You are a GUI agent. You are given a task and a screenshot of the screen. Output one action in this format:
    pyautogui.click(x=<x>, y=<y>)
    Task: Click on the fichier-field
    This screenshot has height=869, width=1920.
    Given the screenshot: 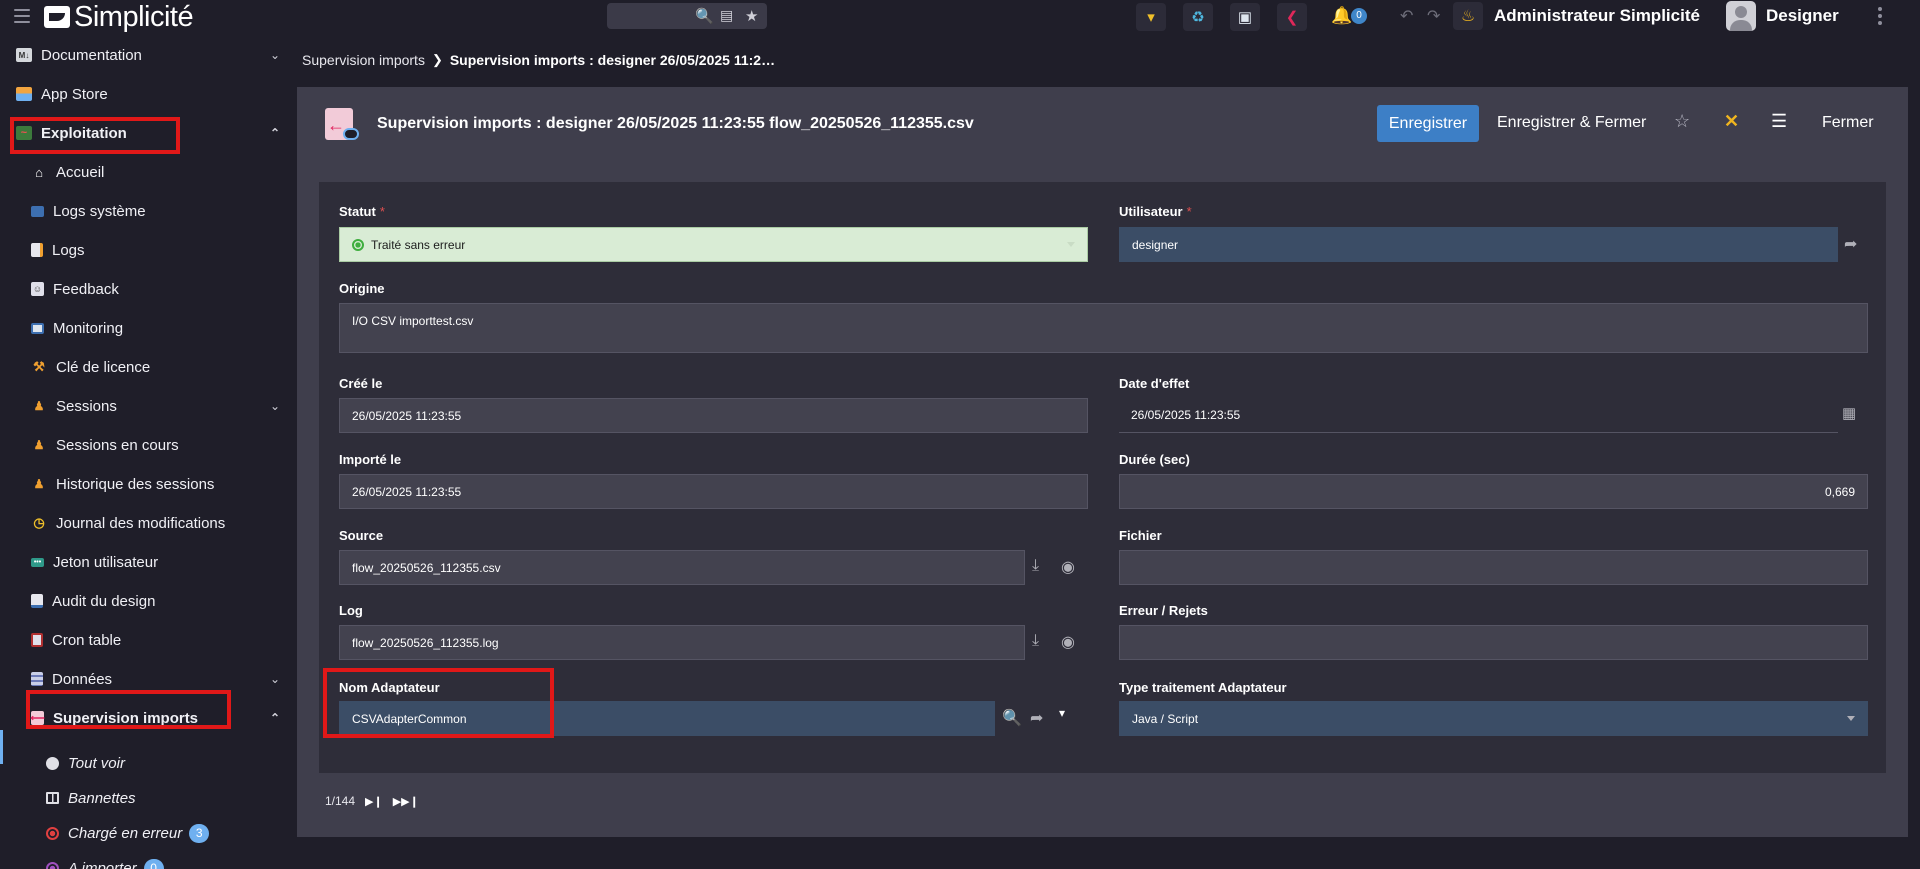 What is the action you would take?
    pyautogui.click(x=1493, y=567)
    